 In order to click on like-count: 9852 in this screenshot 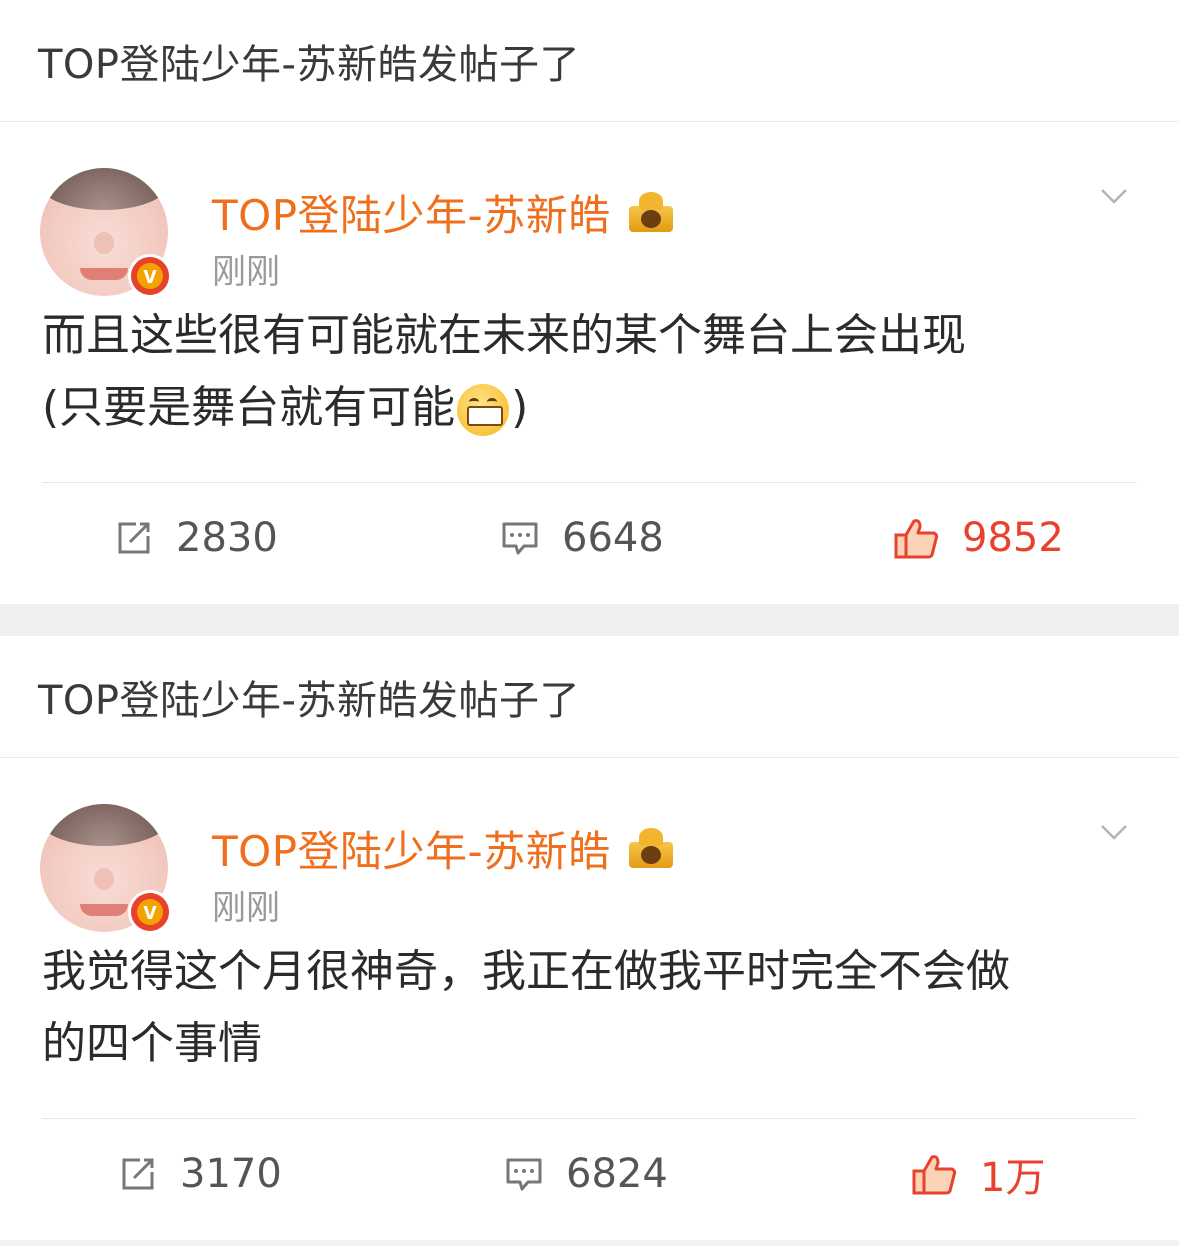, I will do `click(1013, 538)`.